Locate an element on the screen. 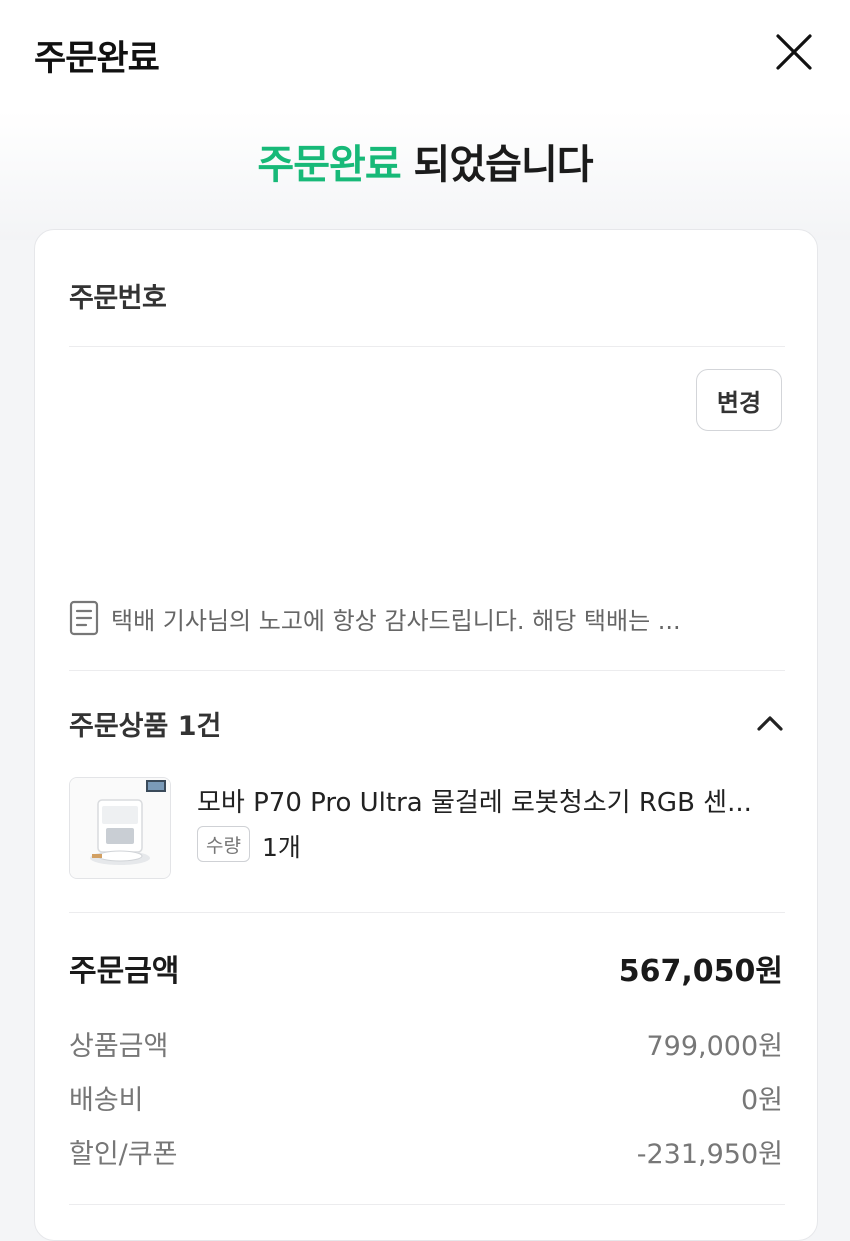 This screenshot has width=850, height=1241. collapse-products-button is located at coordinates (770, 723).